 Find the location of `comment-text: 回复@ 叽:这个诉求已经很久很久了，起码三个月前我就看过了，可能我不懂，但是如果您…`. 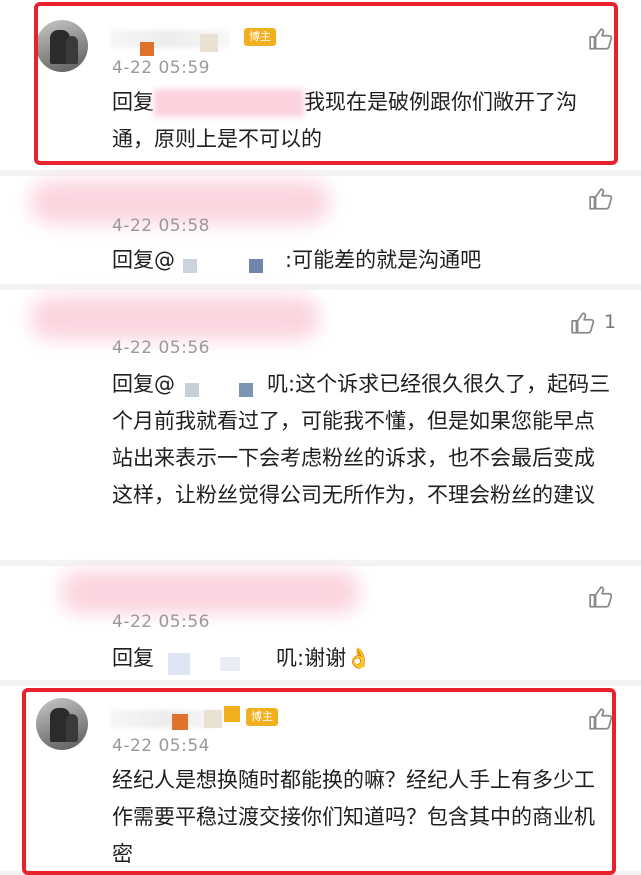

comment-text: 回复@ 叽:这个诉求已经很久很久了，起码三个月前我就看过了，可能我不懂，但是如果您… is located at coordinates (362, 440).